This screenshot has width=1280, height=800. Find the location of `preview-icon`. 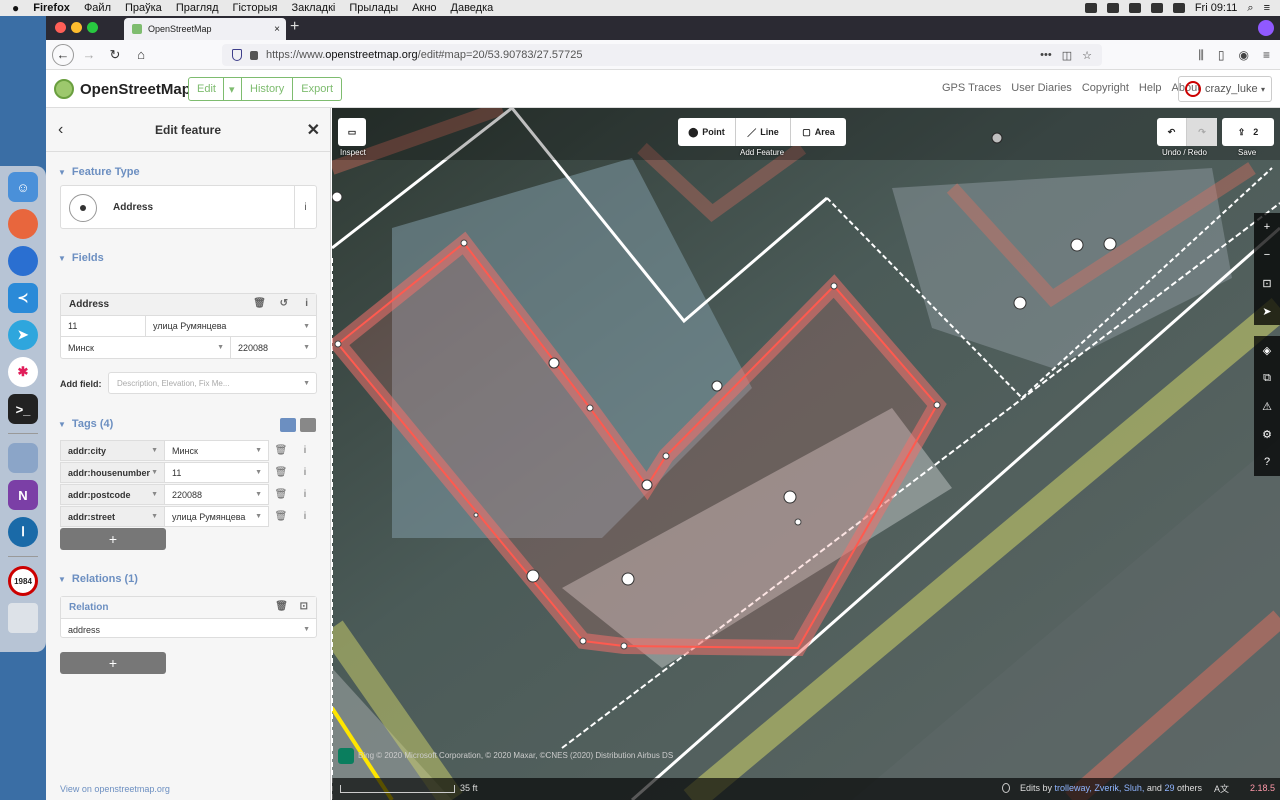

preview-icon is located at coordinates (23, 458).